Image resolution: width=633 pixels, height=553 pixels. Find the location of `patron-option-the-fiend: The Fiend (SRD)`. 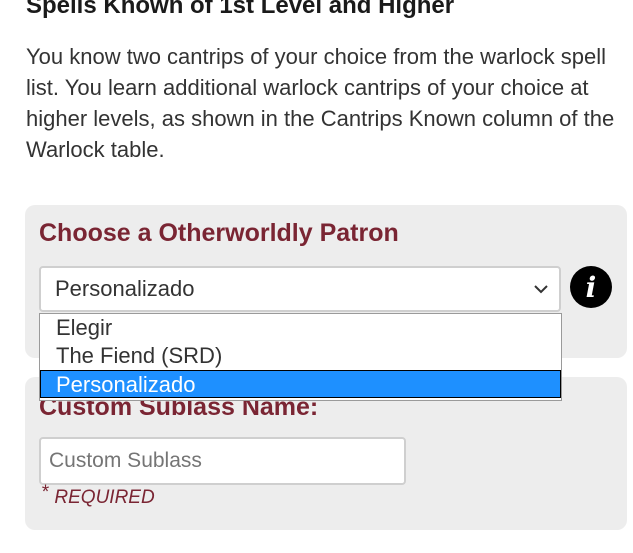

patron-option-the-fiend: The Fiend (SRD) is located at coordinates (300, 356).